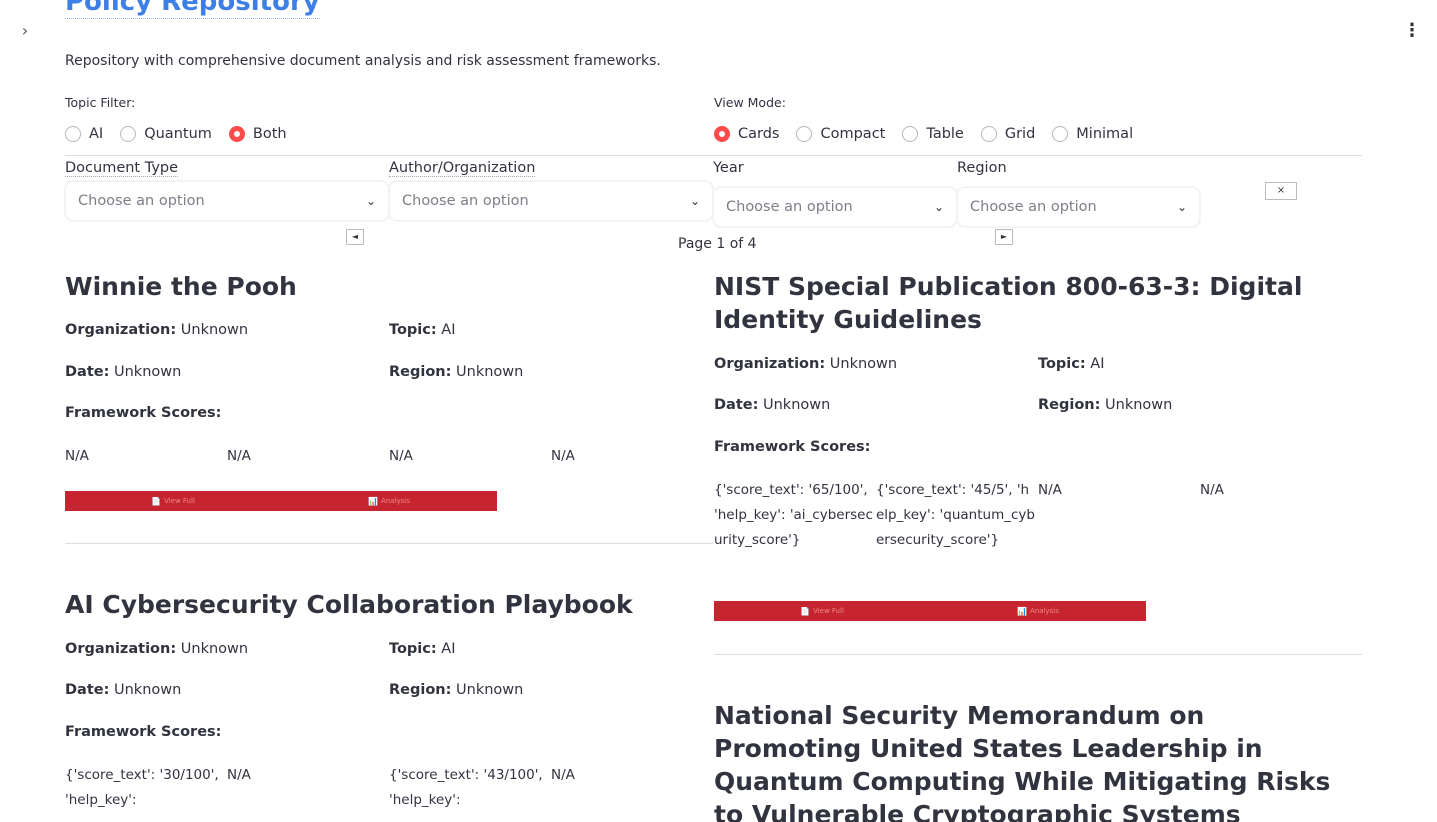  I want to click on author-select: Choose an option ⌄, so click(551, 201).